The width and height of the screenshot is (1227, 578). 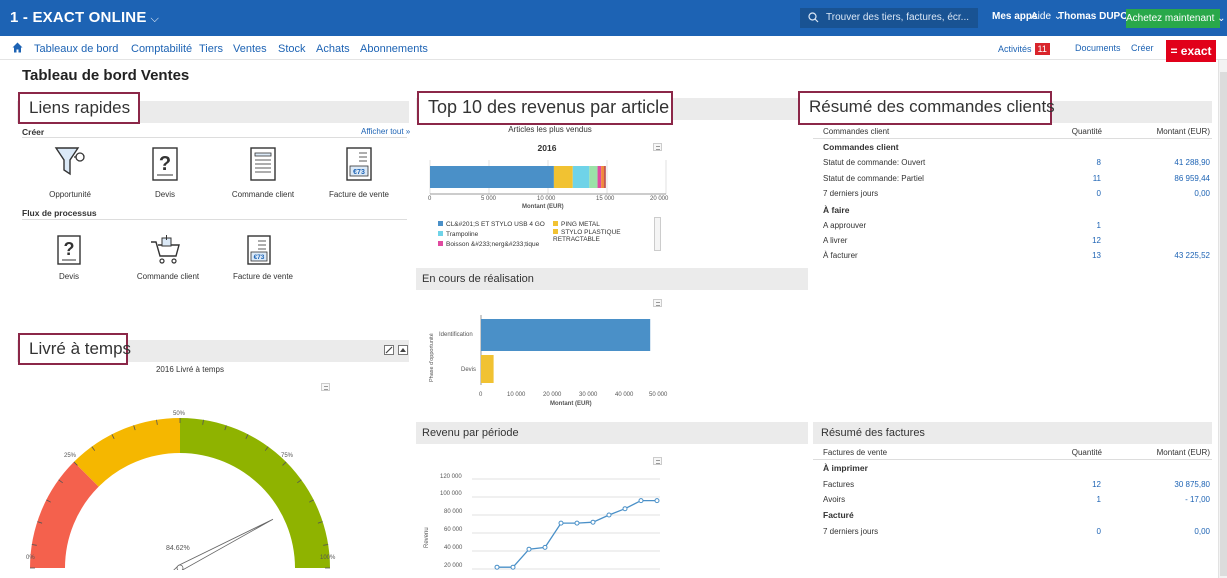 What do you see at coordinates (851, 531) in the screenshot?
I see `invoice-row-label: 7 derniers jours` at bounding box center [851, 531].